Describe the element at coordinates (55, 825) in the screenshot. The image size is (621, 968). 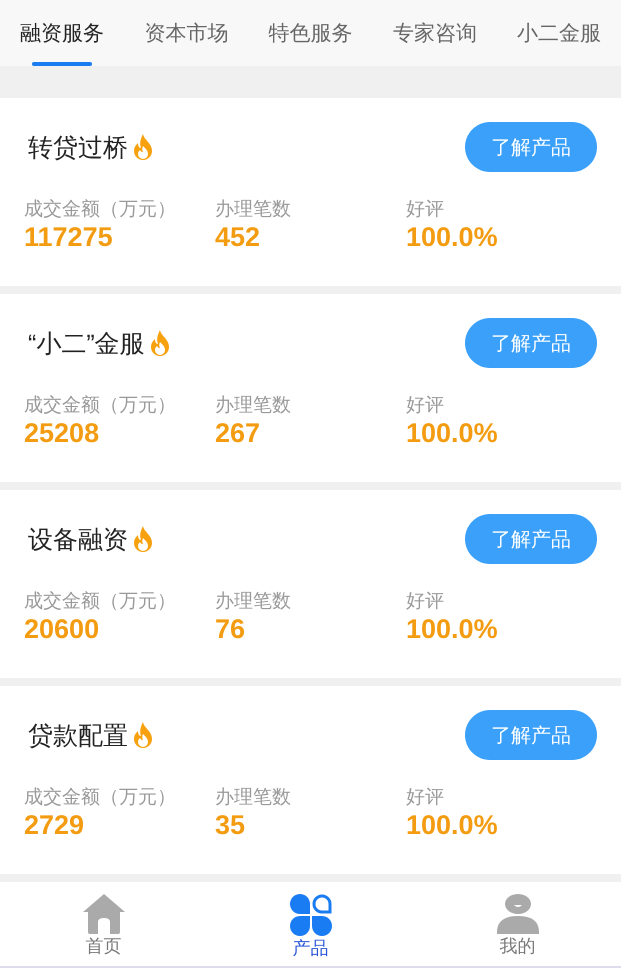
I see `stat-value: 2729` at that location.